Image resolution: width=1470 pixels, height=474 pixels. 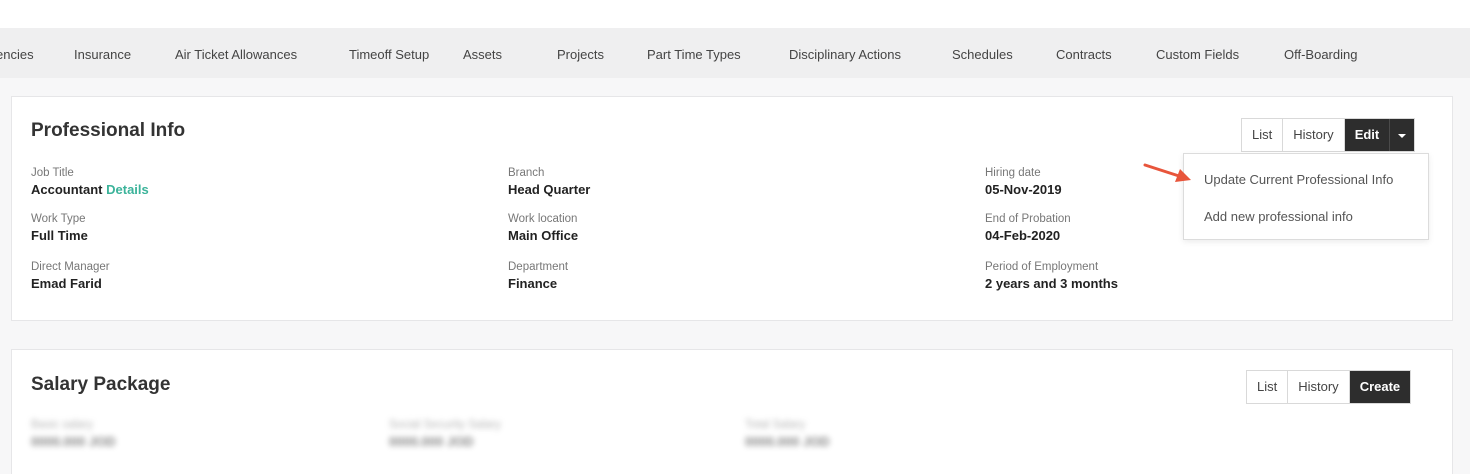 I want to click on branch-field: Branch Head Quarter, so click(x=549, y=182).